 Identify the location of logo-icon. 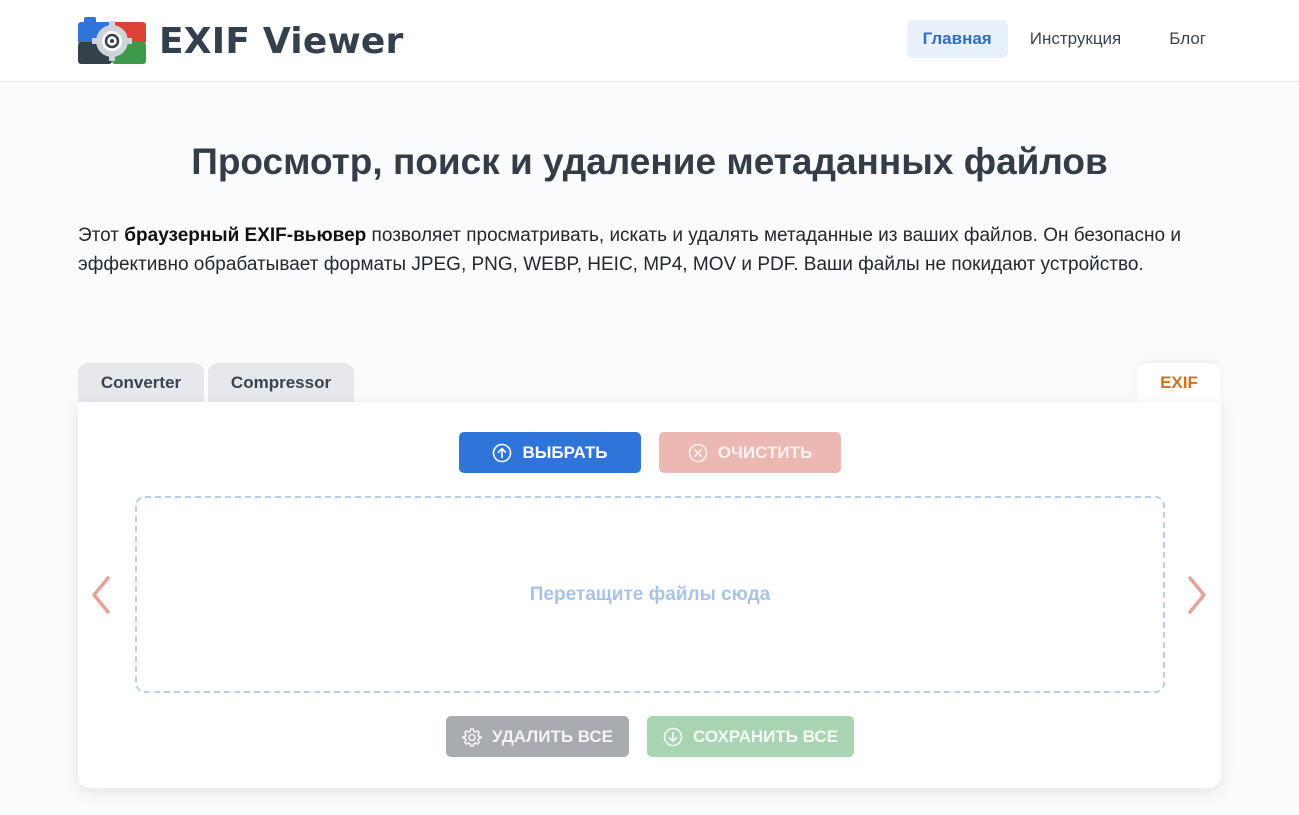
(112, 40).